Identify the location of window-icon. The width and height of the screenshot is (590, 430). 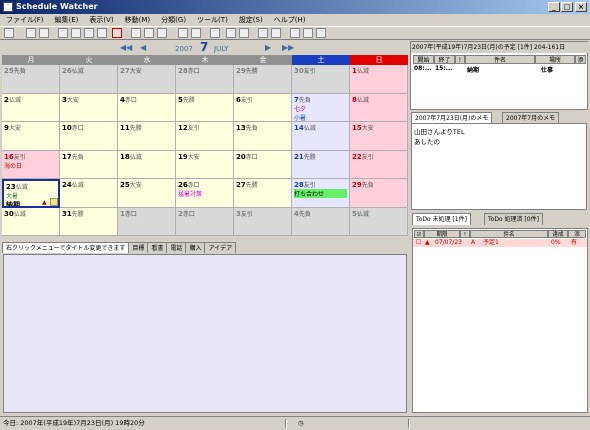
(263, 33).